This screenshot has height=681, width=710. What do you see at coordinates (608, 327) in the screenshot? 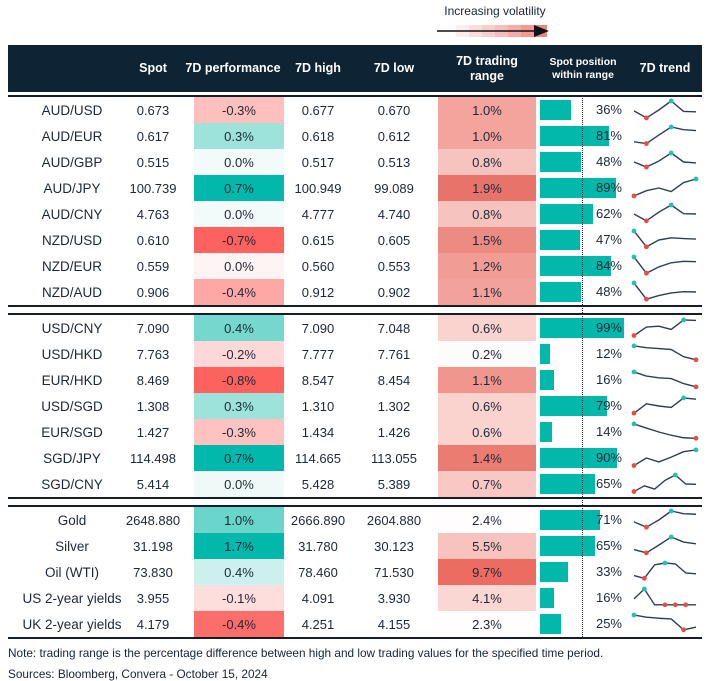
I see `spot-position-value: 99%` at bounding box center [608, 327].